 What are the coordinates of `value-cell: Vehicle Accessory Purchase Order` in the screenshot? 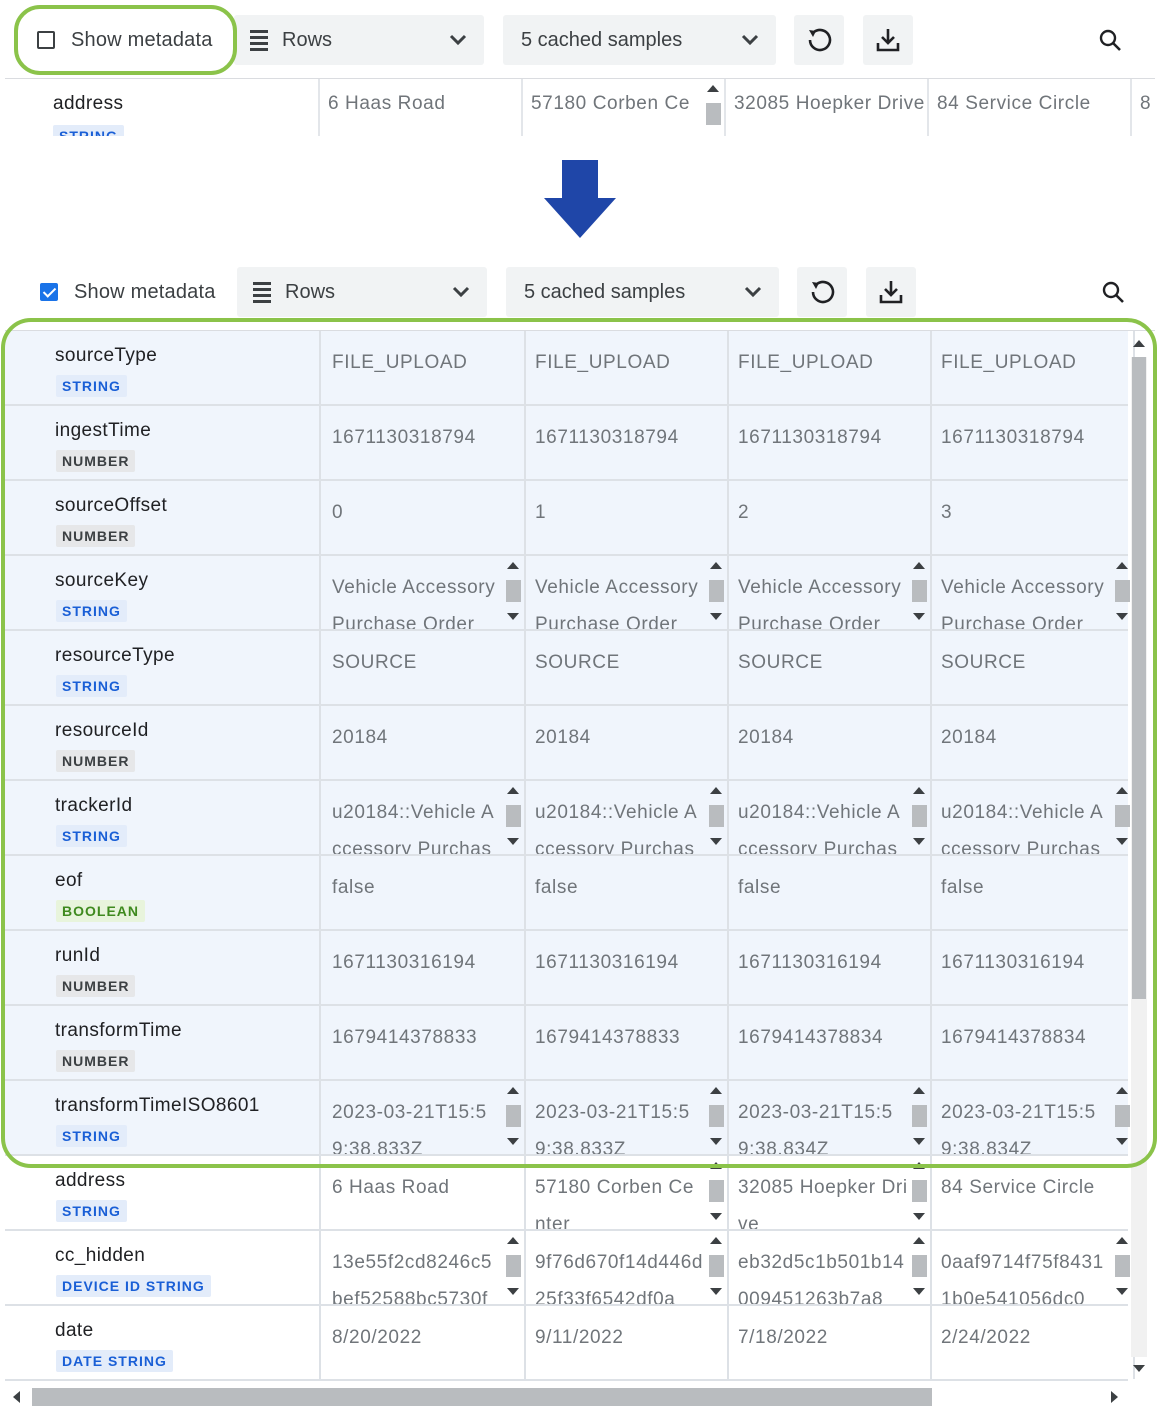 It's located at (830, 592).